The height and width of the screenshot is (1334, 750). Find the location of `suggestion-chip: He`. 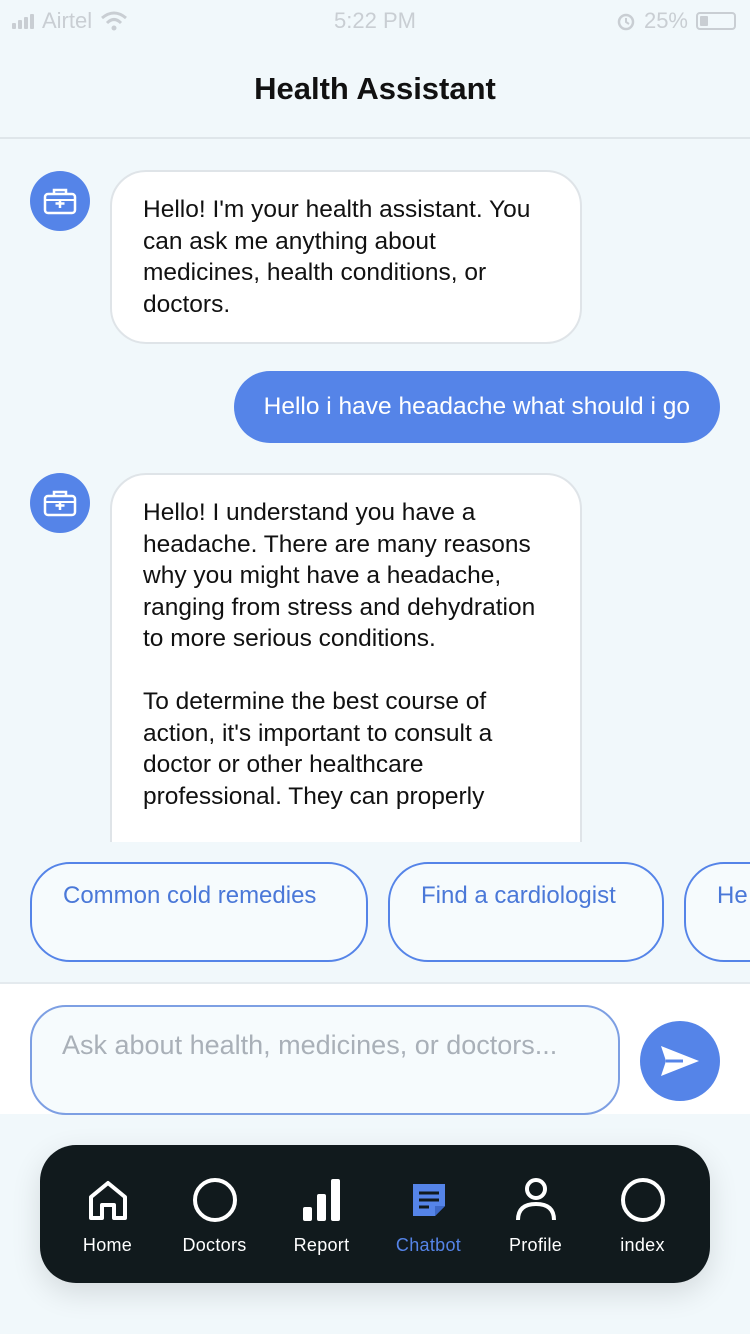

suggestion-chip: He is located at coordinates (717, 912).